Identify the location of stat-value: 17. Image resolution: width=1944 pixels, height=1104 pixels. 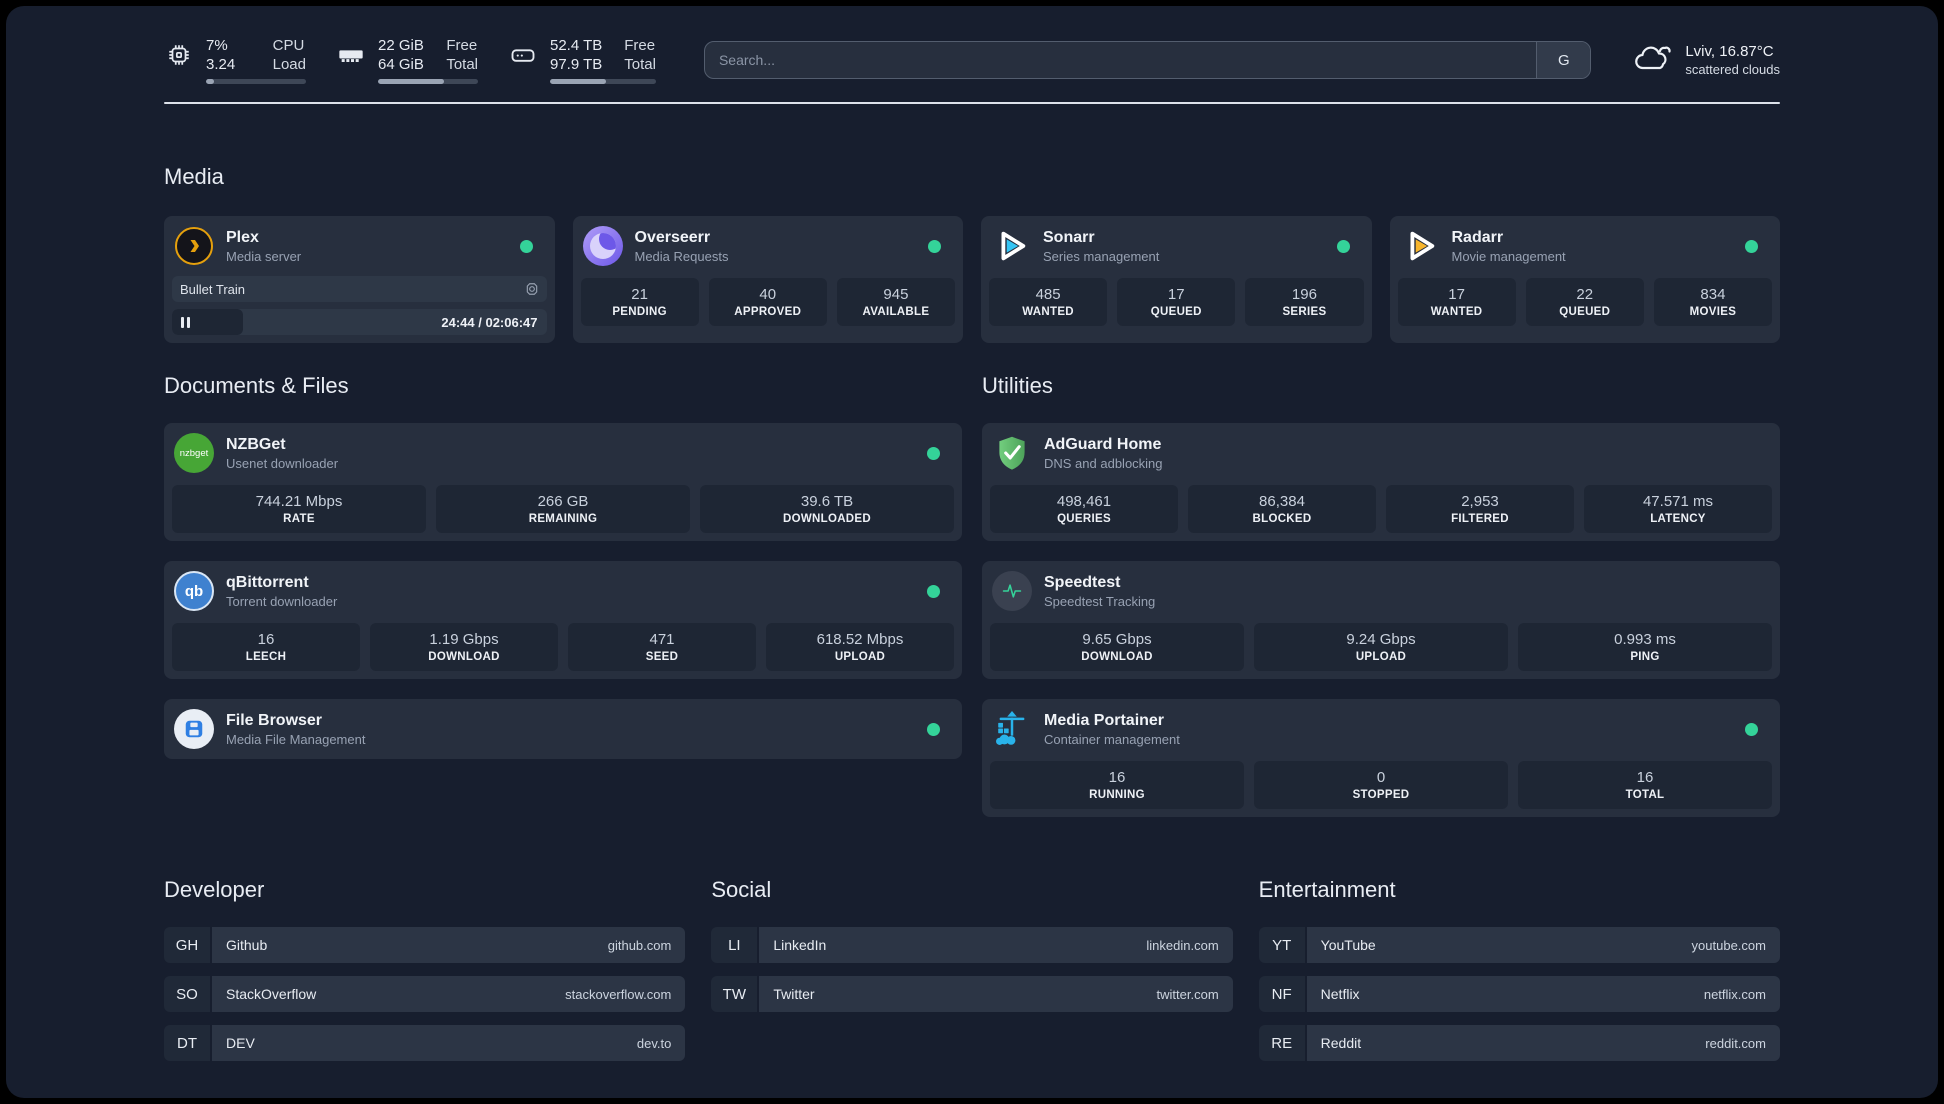
(1176, 294).